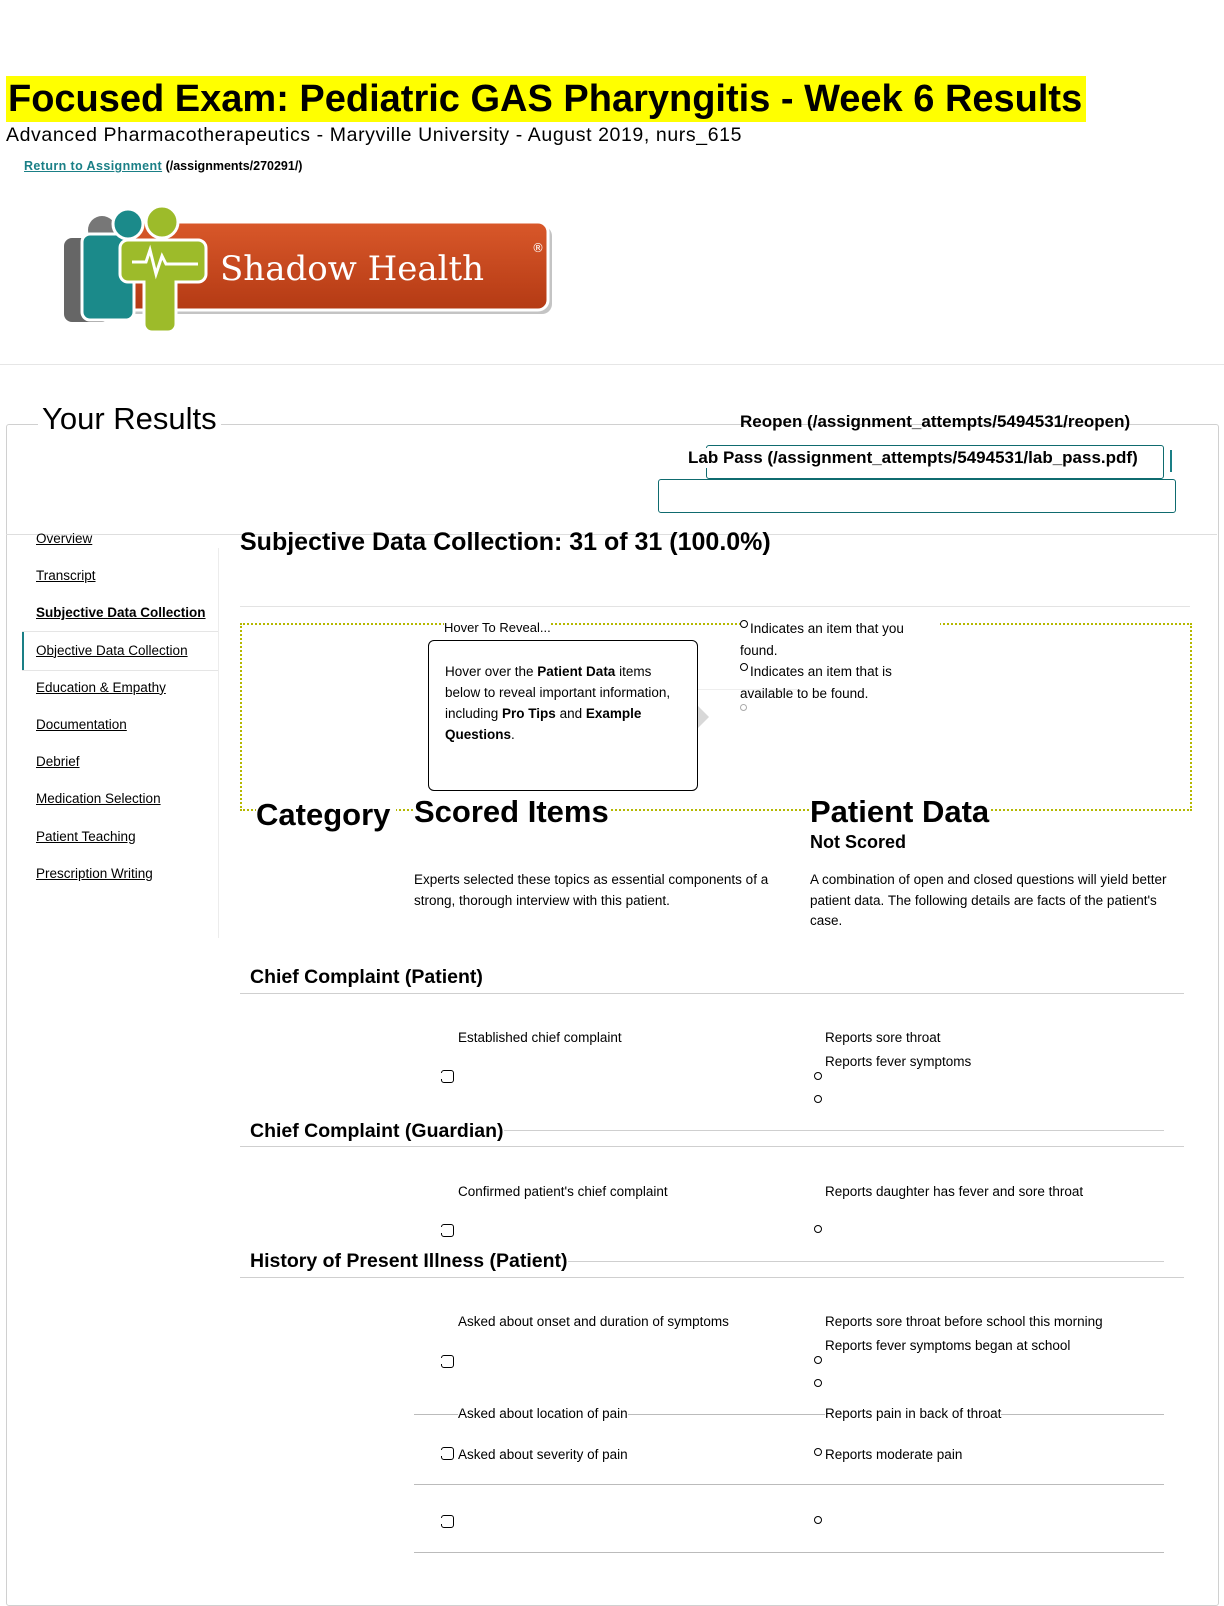 The height and width of the screenshot is (1606, 1224). Describe the element at coordinates (612, 364) in the screenshot. I see `header-divider` at that location.